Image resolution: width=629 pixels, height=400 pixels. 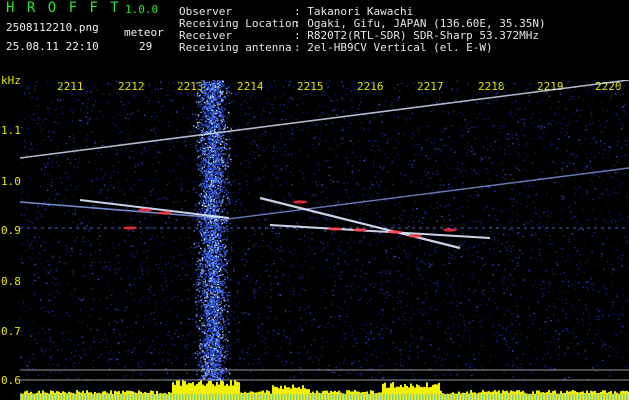 I want to click on freq-tick: 0.6, so click(x=11, y=380).